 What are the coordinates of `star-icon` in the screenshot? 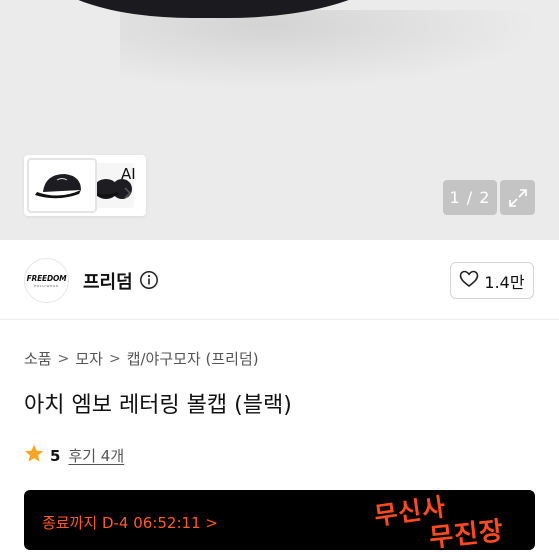 It's located at (34, 455).